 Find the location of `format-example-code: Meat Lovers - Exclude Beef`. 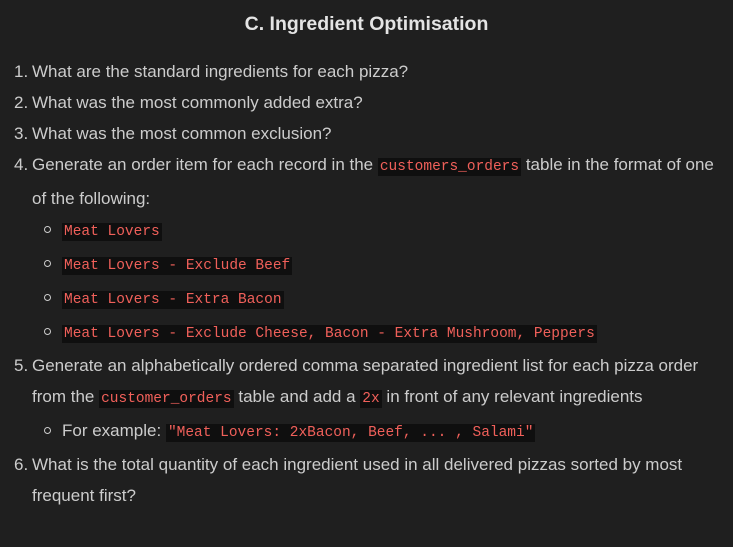

format-example-code: Meat Lovers - Exclude Beef is located at coordinates (177, 266).